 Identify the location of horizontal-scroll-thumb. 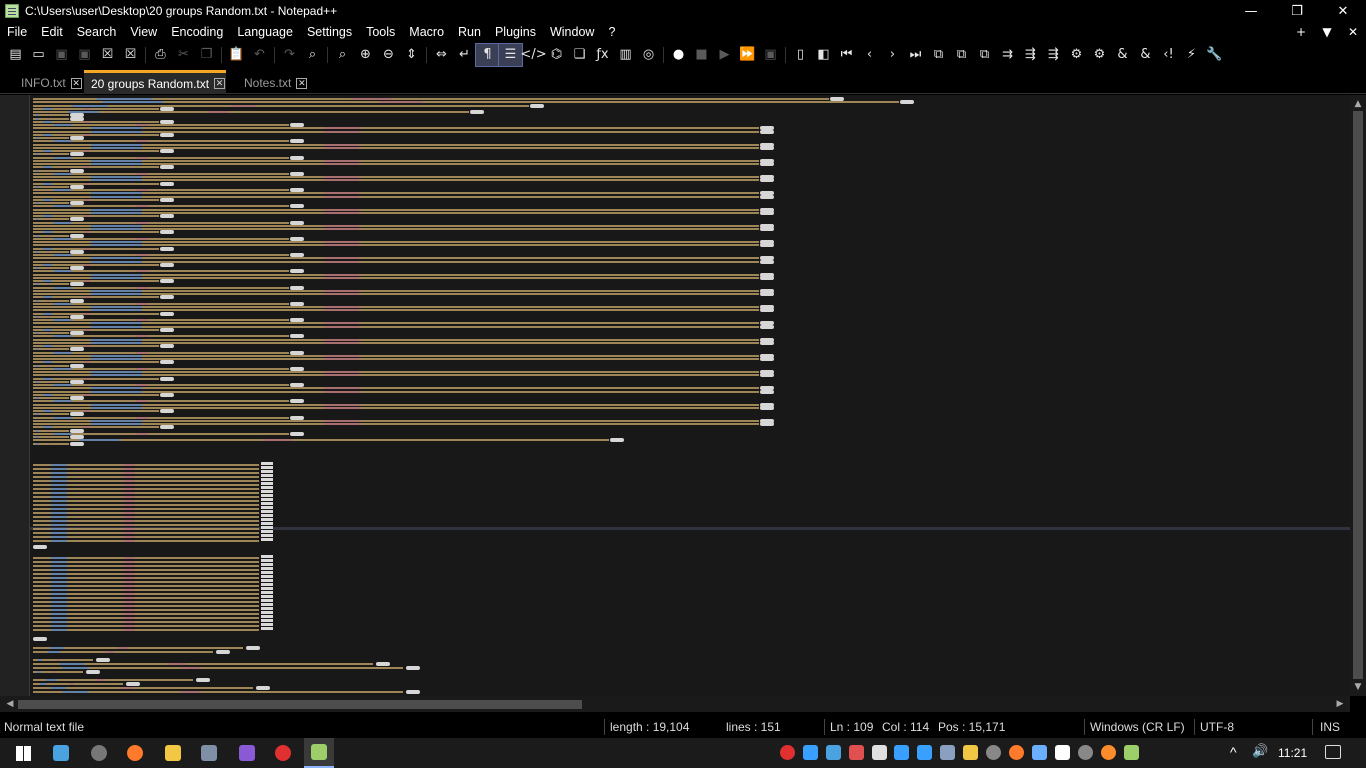
(300, 704).